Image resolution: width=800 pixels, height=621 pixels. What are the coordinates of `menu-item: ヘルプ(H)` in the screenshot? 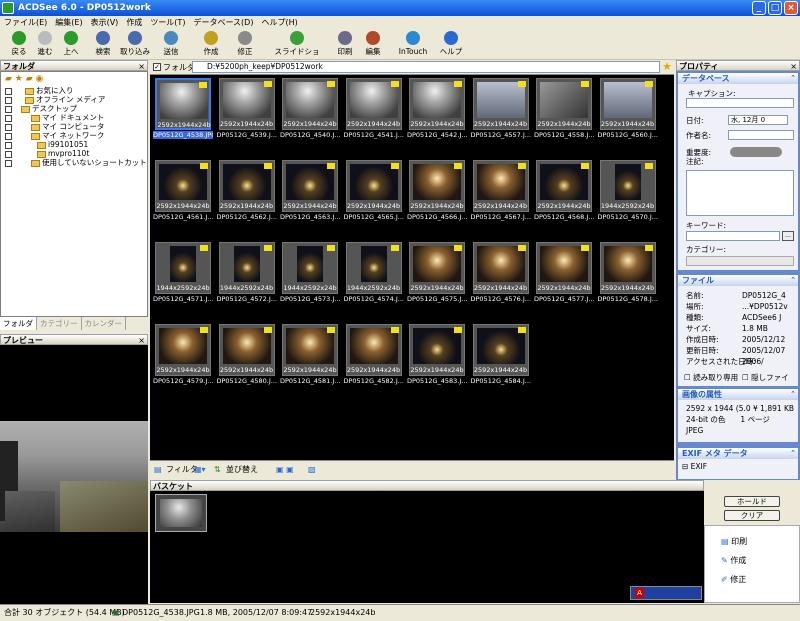 It's located at (279, 22).